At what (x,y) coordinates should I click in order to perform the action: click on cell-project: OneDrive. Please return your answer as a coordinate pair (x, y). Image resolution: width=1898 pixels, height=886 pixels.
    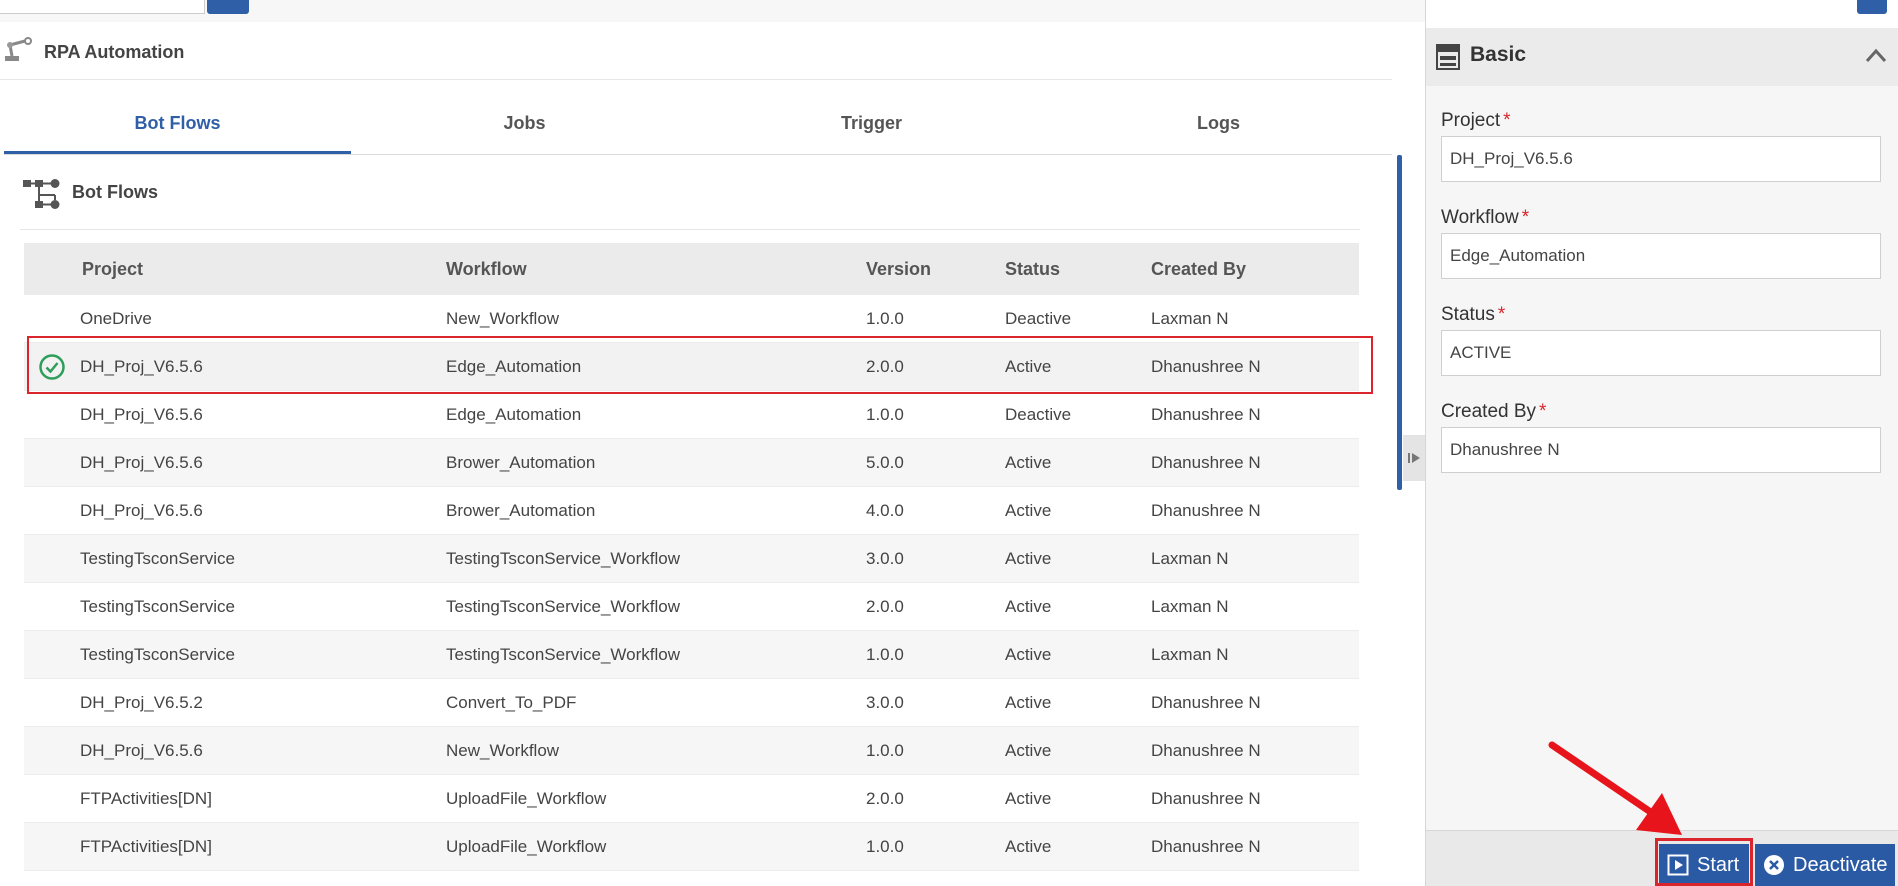
    Looking at the image, I should click on (116, 318).